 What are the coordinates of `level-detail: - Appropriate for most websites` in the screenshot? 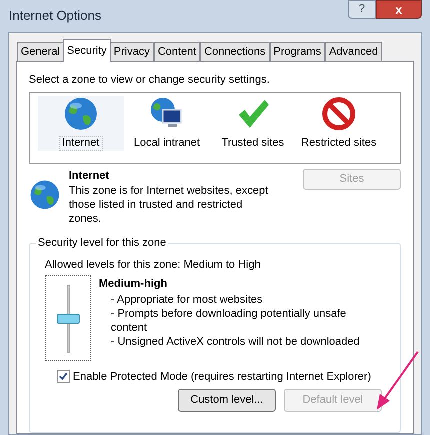 It's located at (187, 299).